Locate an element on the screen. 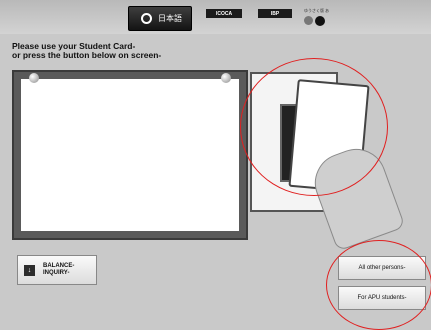 This screenshot has height=330, width=431. balance-inquiry-label: BALANCE- INQUIRY- is located at coordinates (58, 270).